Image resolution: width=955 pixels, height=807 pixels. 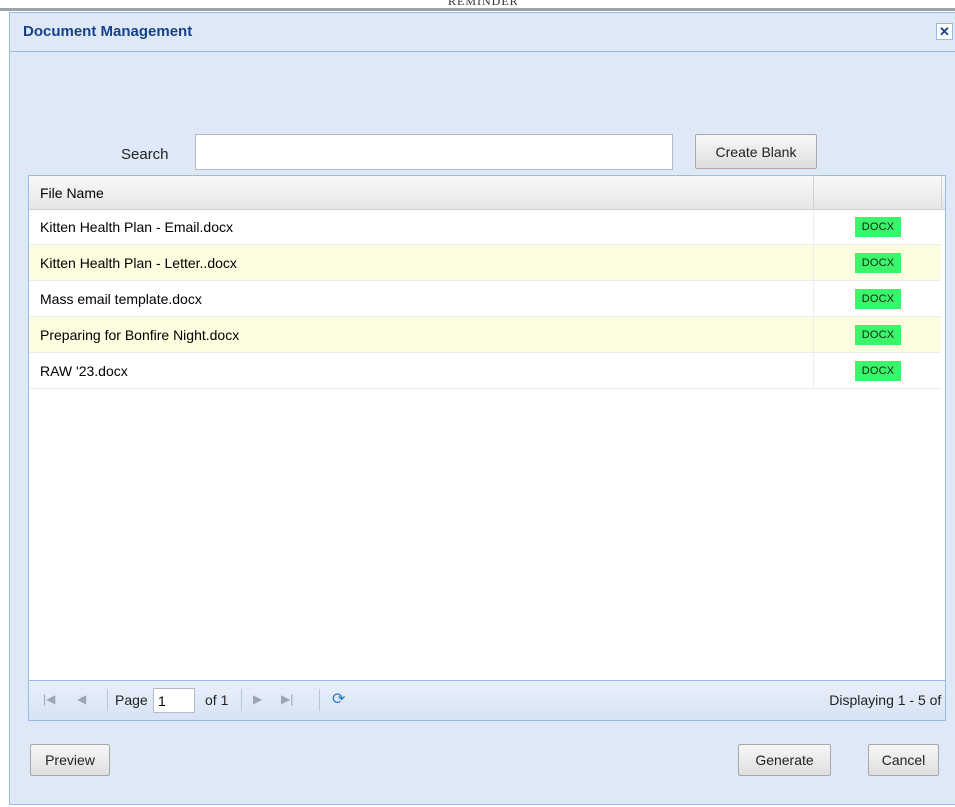 What do you see at coordinates (138, 263) in the screenshot?
I see `file-name-cell: Kitten Health Plan - Letter..docx` at bounding box center [138, 263].